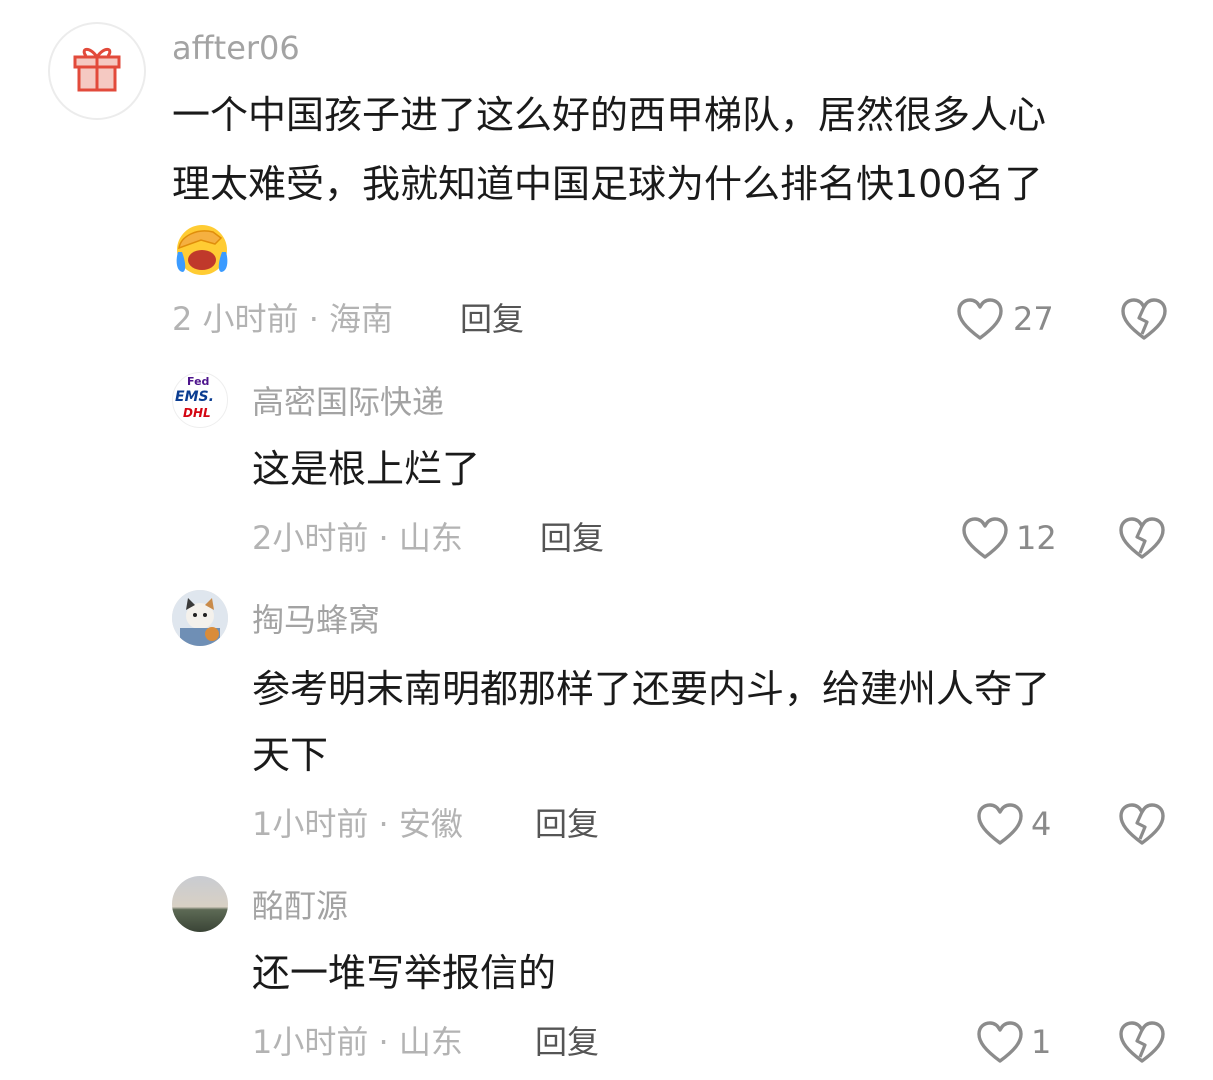 The height and width of the screenshot is (1080, 1213). What do you see at coordinates (357, 824) in the screenshot?
I see `comment-meta: 1小时前 · 安徽` at bounding box center [357, 824].